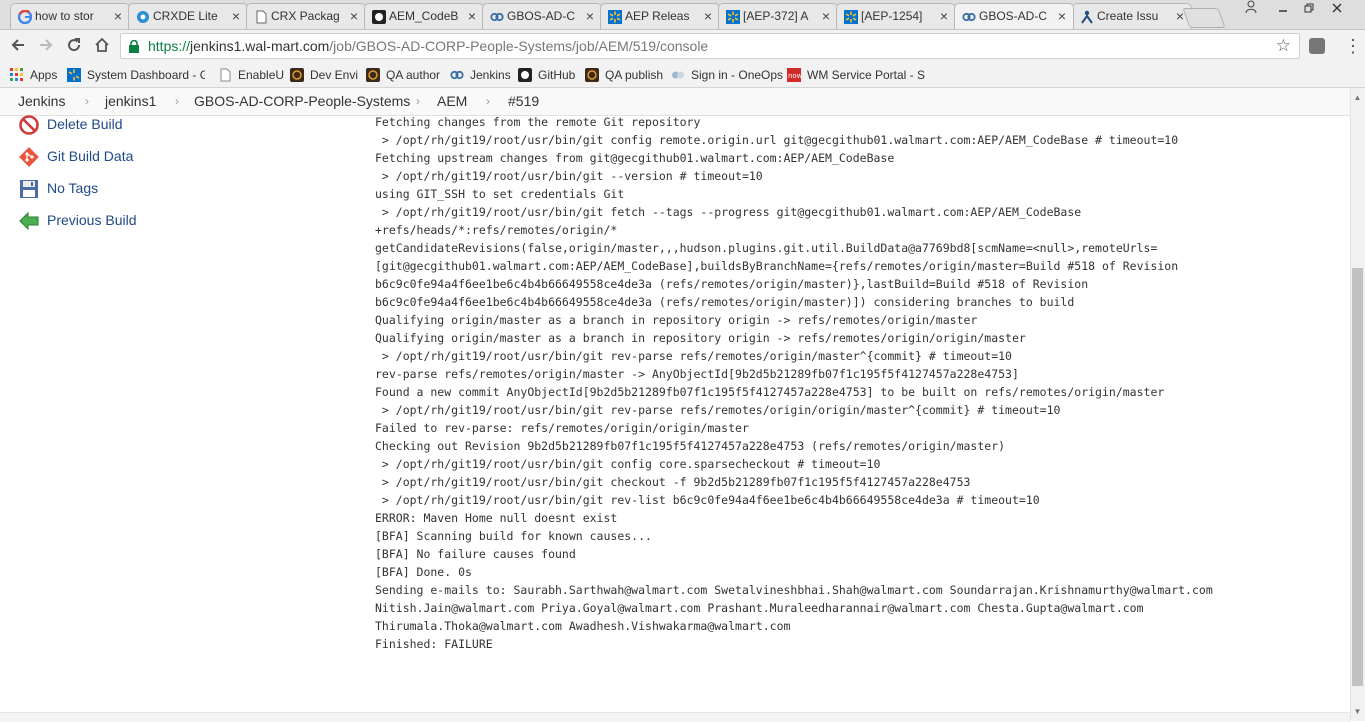 The image size is (1365, 722). What do you see at coordinates (168, 220) in the screenshot?
I see `side-item-previous-build: Previous Build` at bounding box center [168, 220].